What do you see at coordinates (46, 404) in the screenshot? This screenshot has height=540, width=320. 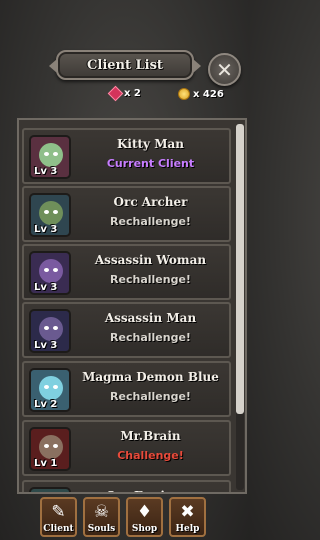 I see `level-label: Lv 2` at bounding box center [46, 404].